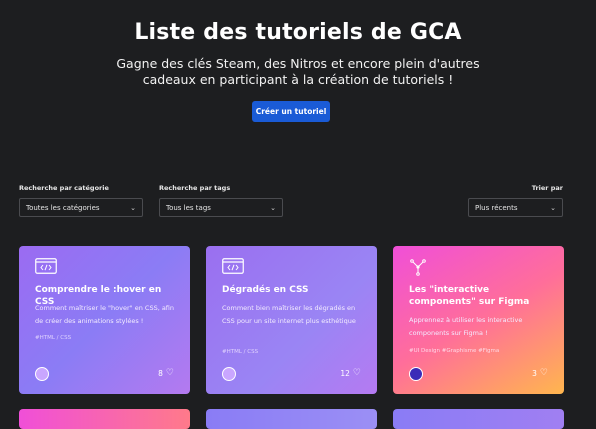 The width and height of the screenshot is (596, 429). I want to click on like-counter: 8 ♡, so click(166, 373).